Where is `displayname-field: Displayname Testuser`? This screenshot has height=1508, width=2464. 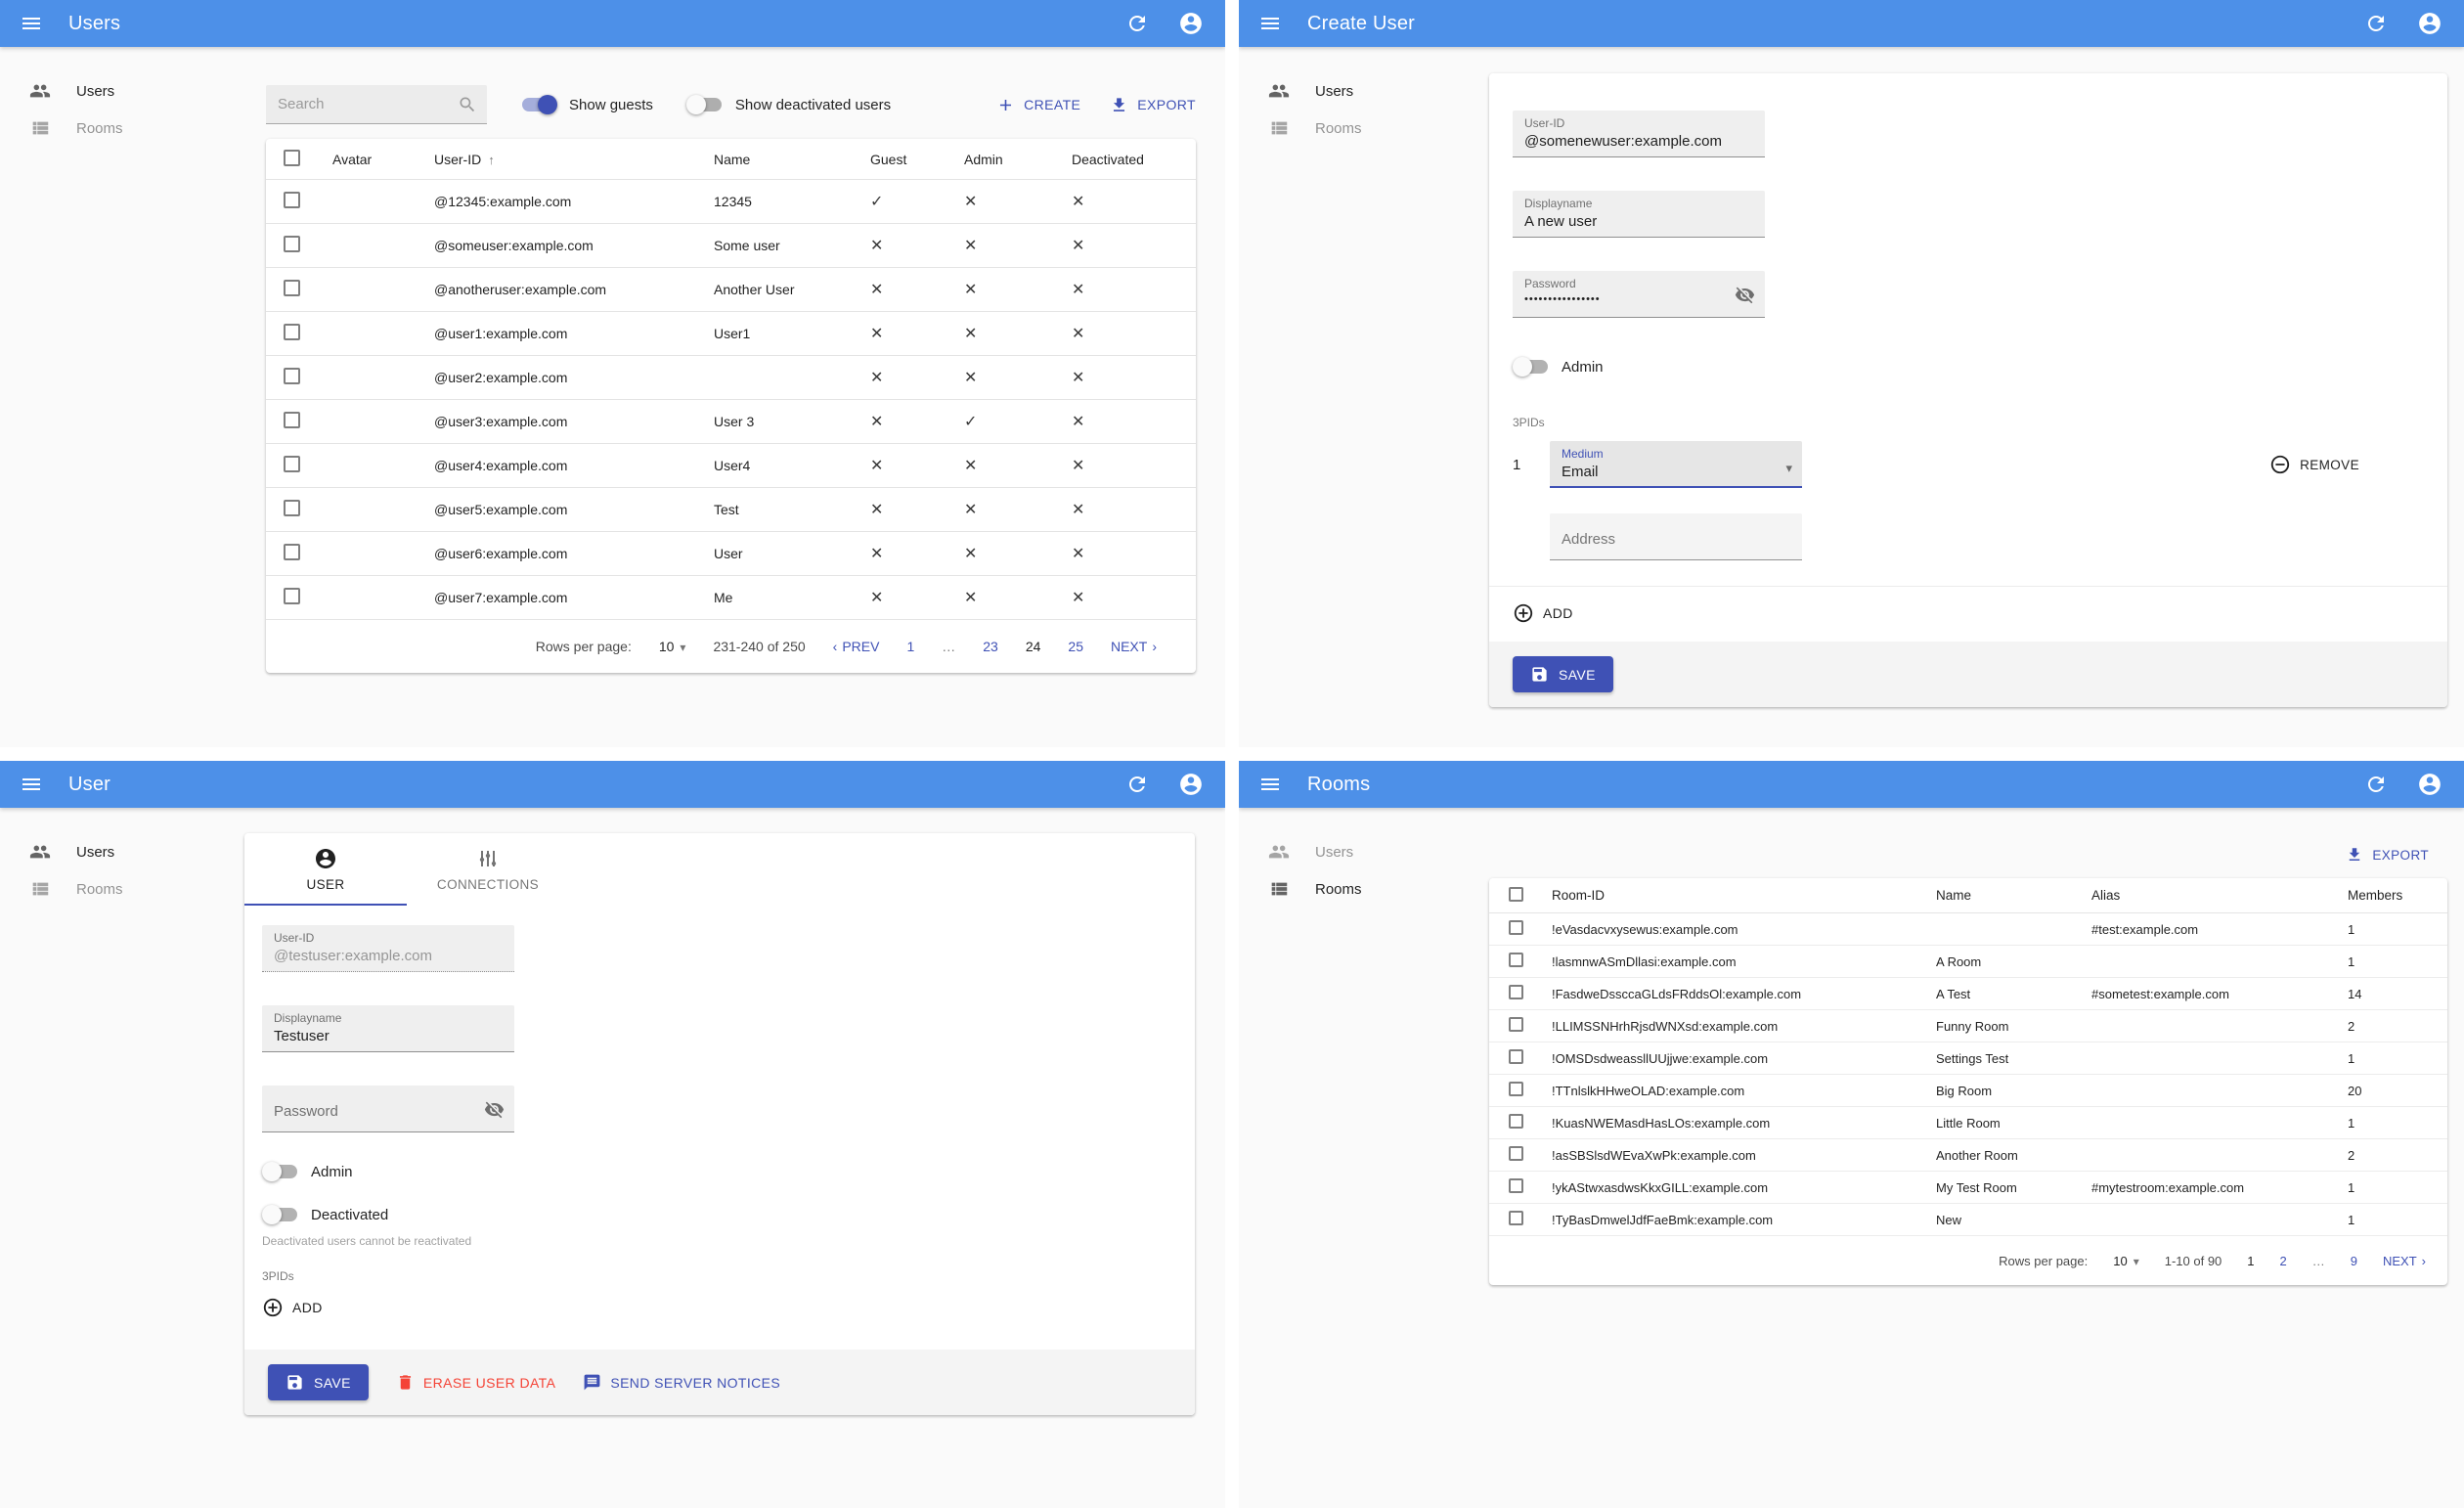
displayname-field: Displayname Testuser is located at coordinates (388, 1028).